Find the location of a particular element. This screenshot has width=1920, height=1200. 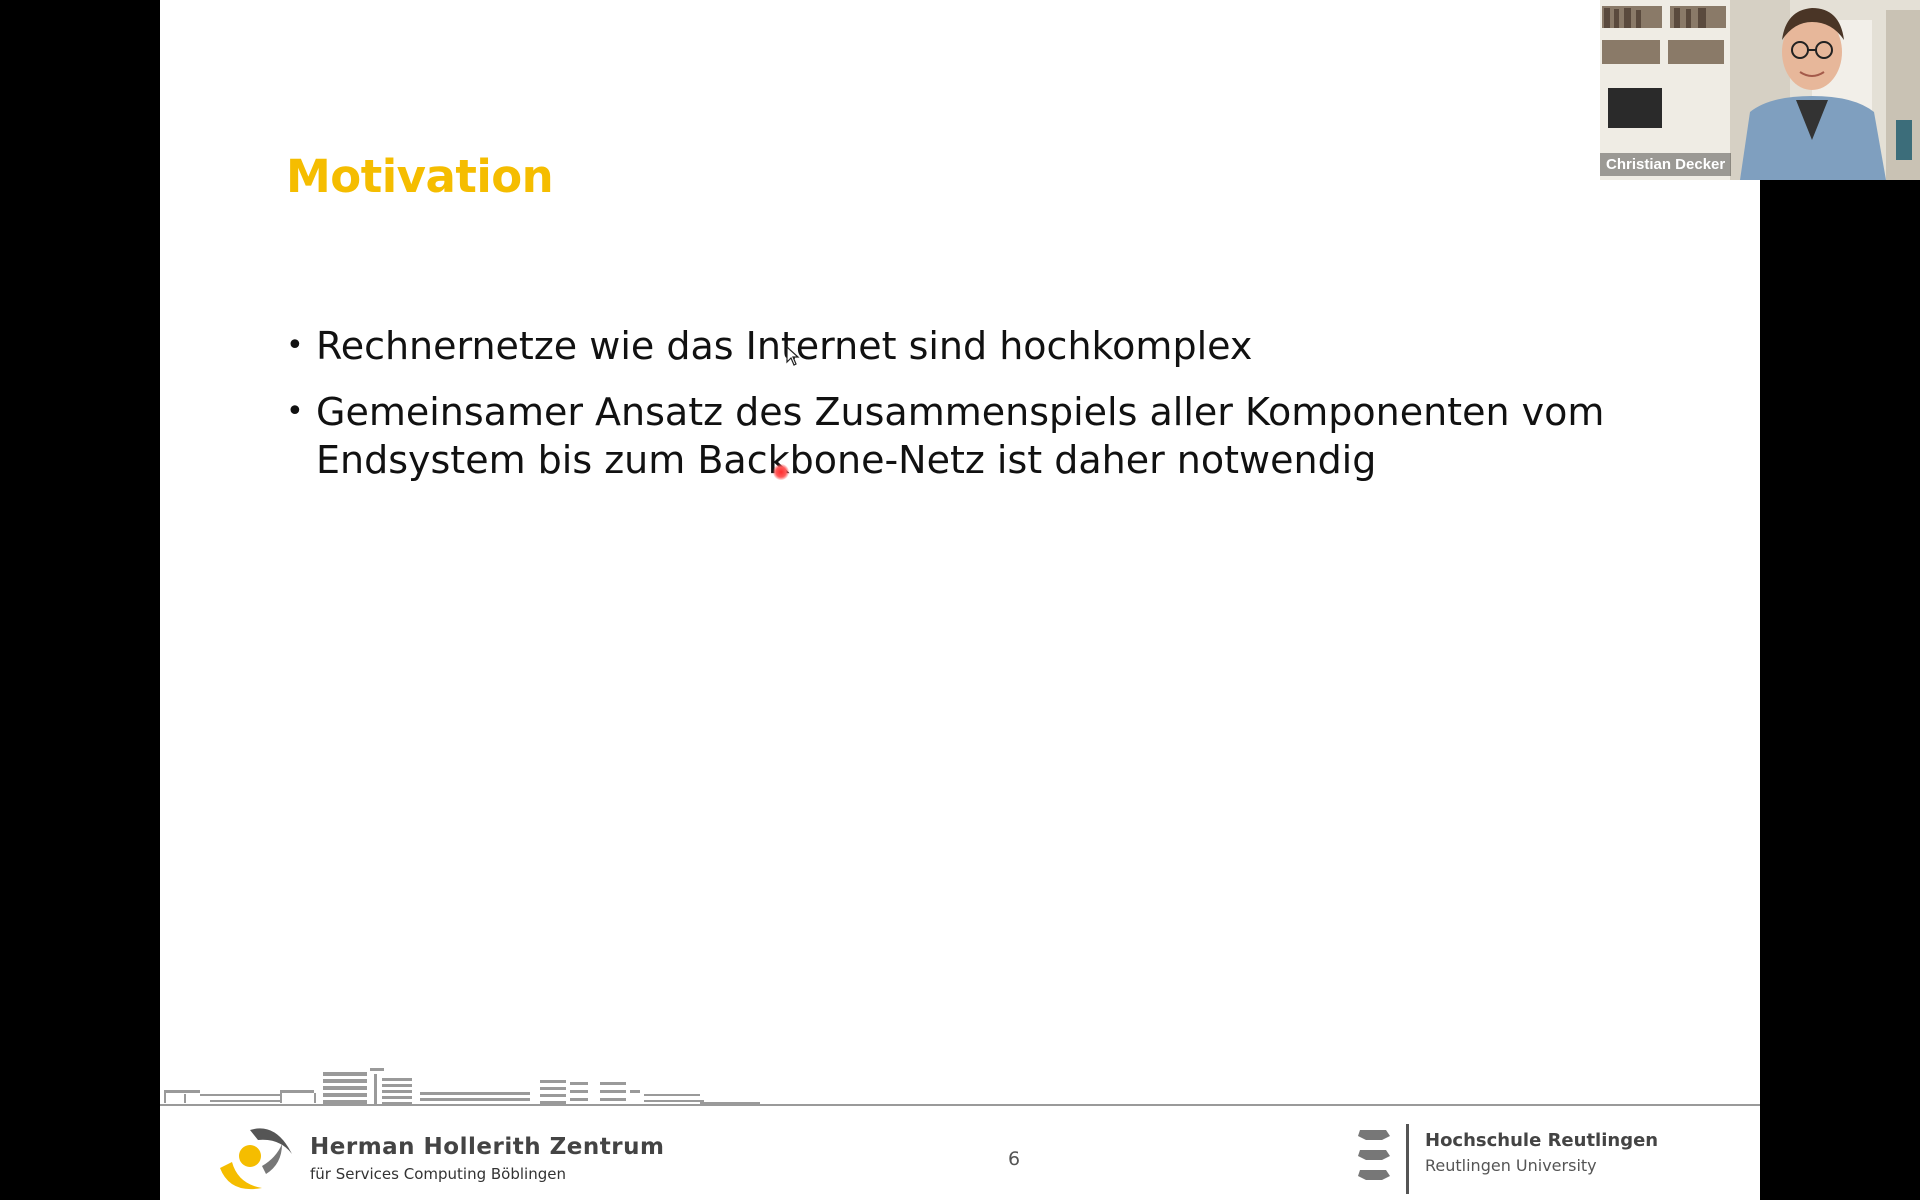

participant-video-tile: Christian Decker is located at coordinates (1760, 90).